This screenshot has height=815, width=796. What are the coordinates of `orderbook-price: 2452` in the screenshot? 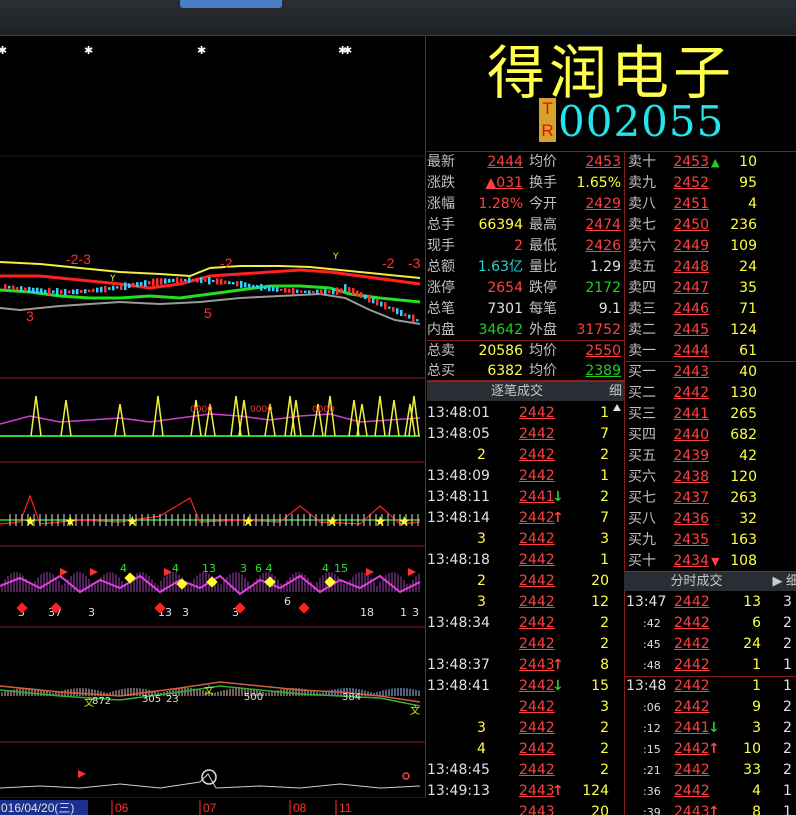 It's located at (688, 183).